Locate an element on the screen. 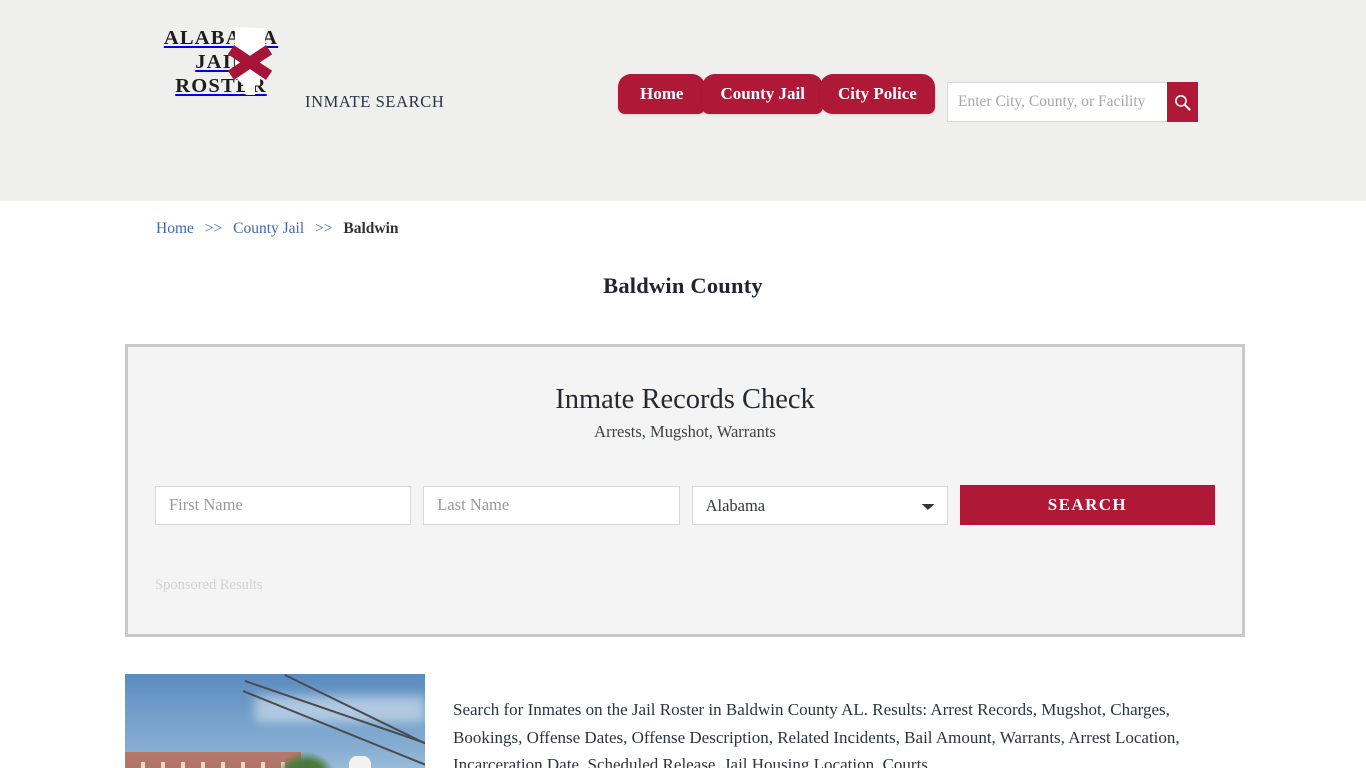 The width and height of the screenshot is (1366, 768). search-icon is located at coordinates (1183, 102).